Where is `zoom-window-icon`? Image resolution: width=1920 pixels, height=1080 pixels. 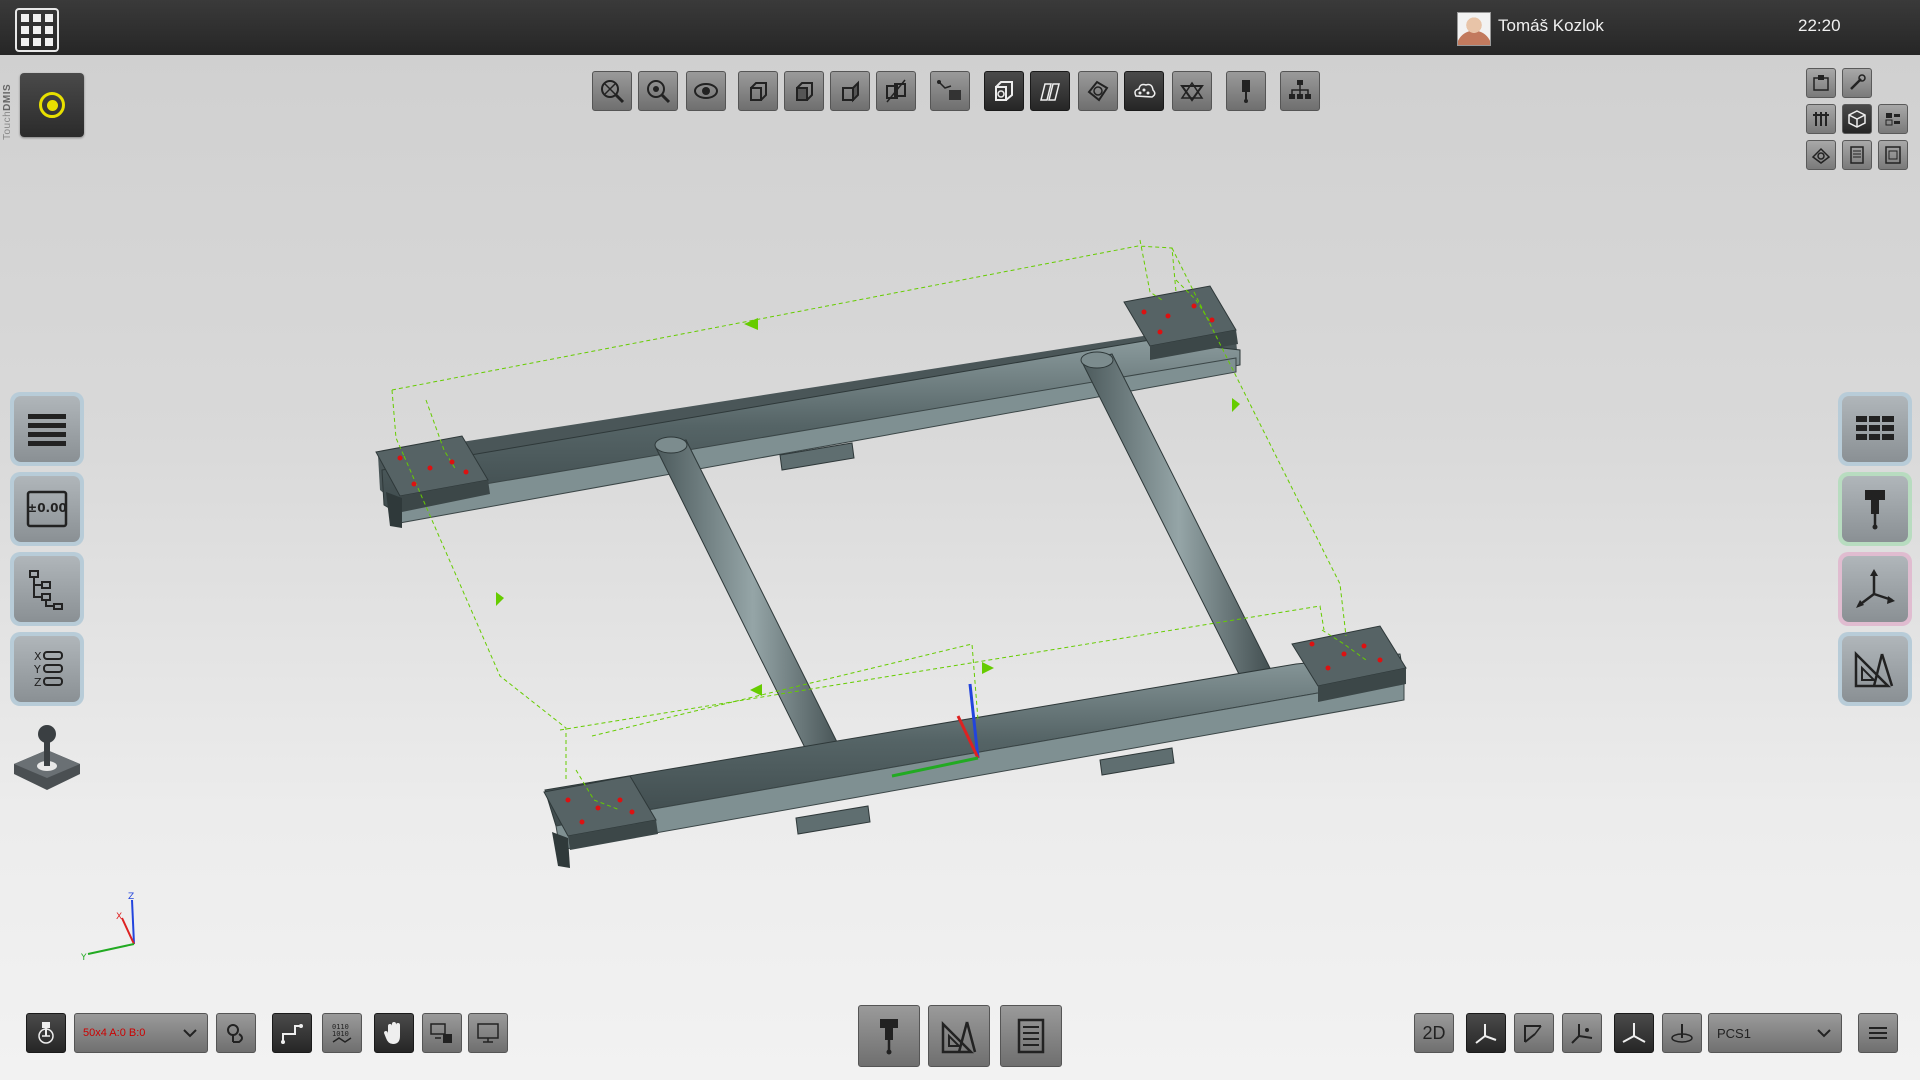 zoom-window-icon is located at coordinates (659, 92).